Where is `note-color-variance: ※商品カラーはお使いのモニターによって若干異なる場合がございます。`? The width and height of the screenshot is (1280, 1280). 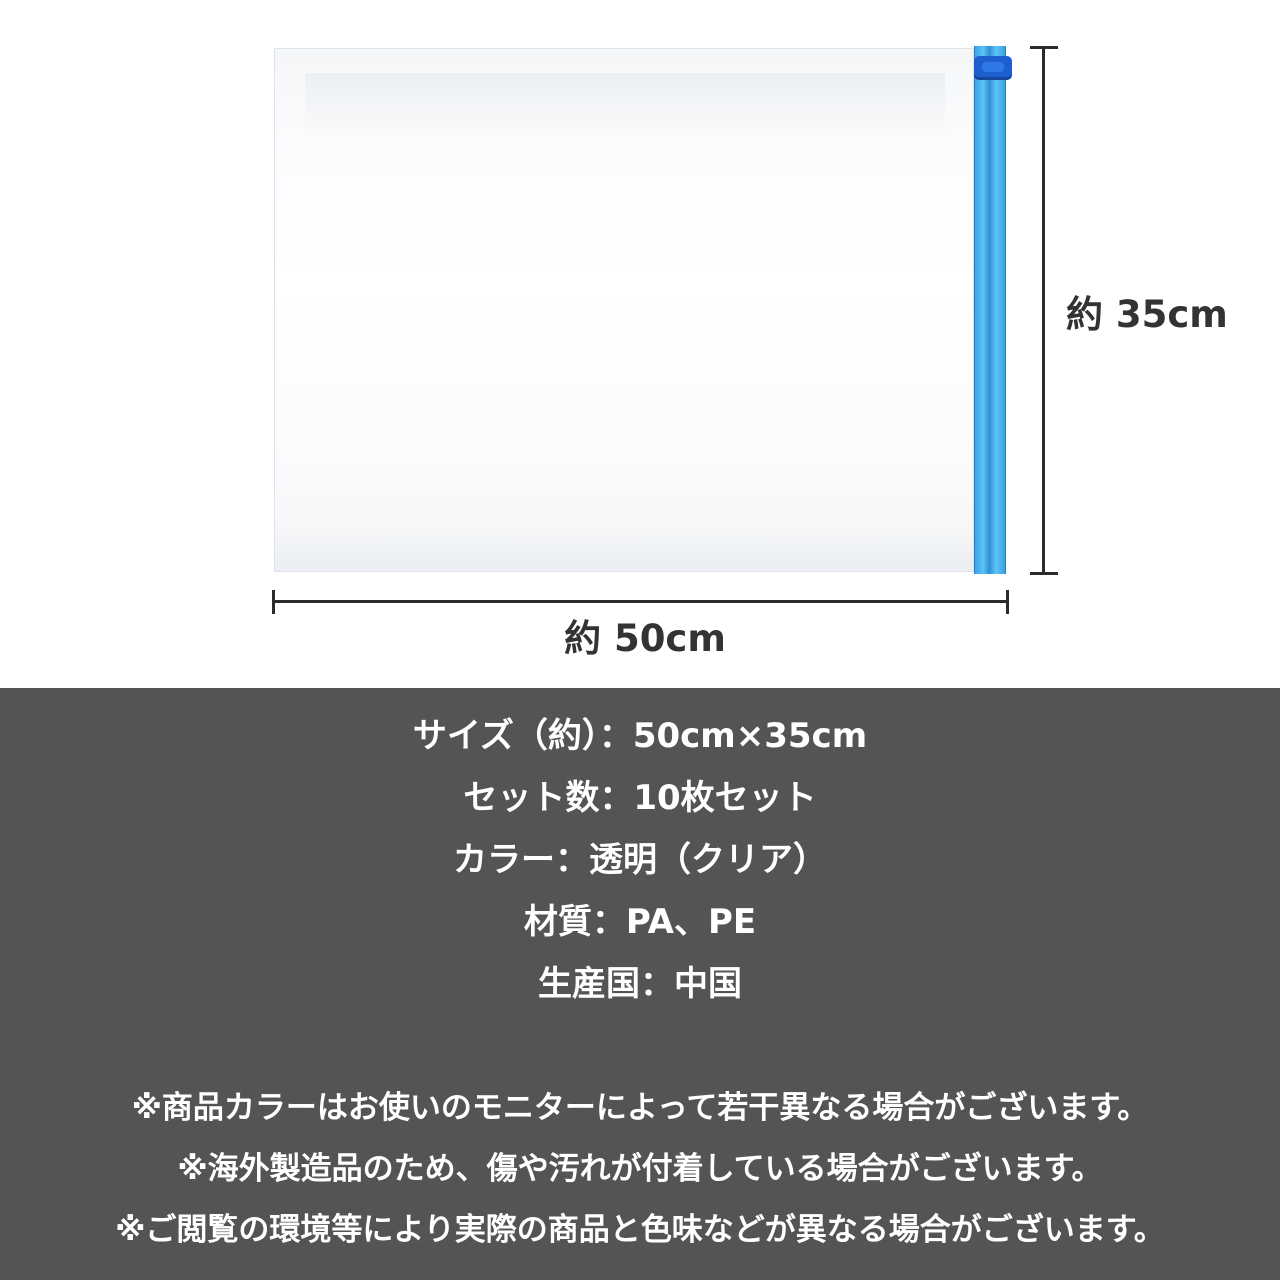 note-color-variance: ※商品カラーはお使いのモニターによって若干異なる場合がございます。 is located at coordinates (640, 1108).